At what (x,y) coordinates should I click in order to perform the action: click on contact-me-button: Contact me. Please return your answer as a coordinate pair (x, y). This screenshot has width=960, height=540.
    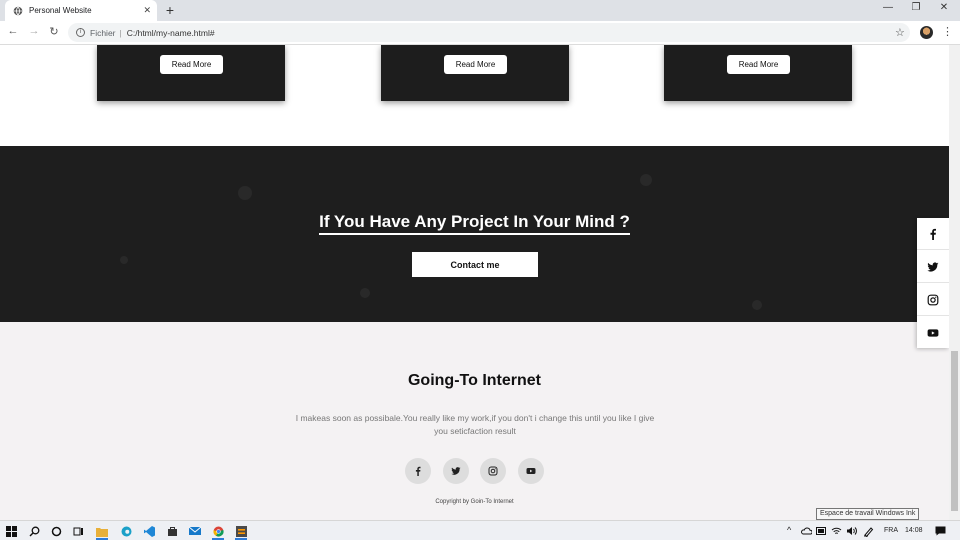
    Looking at the image, I should click on (475, 264).